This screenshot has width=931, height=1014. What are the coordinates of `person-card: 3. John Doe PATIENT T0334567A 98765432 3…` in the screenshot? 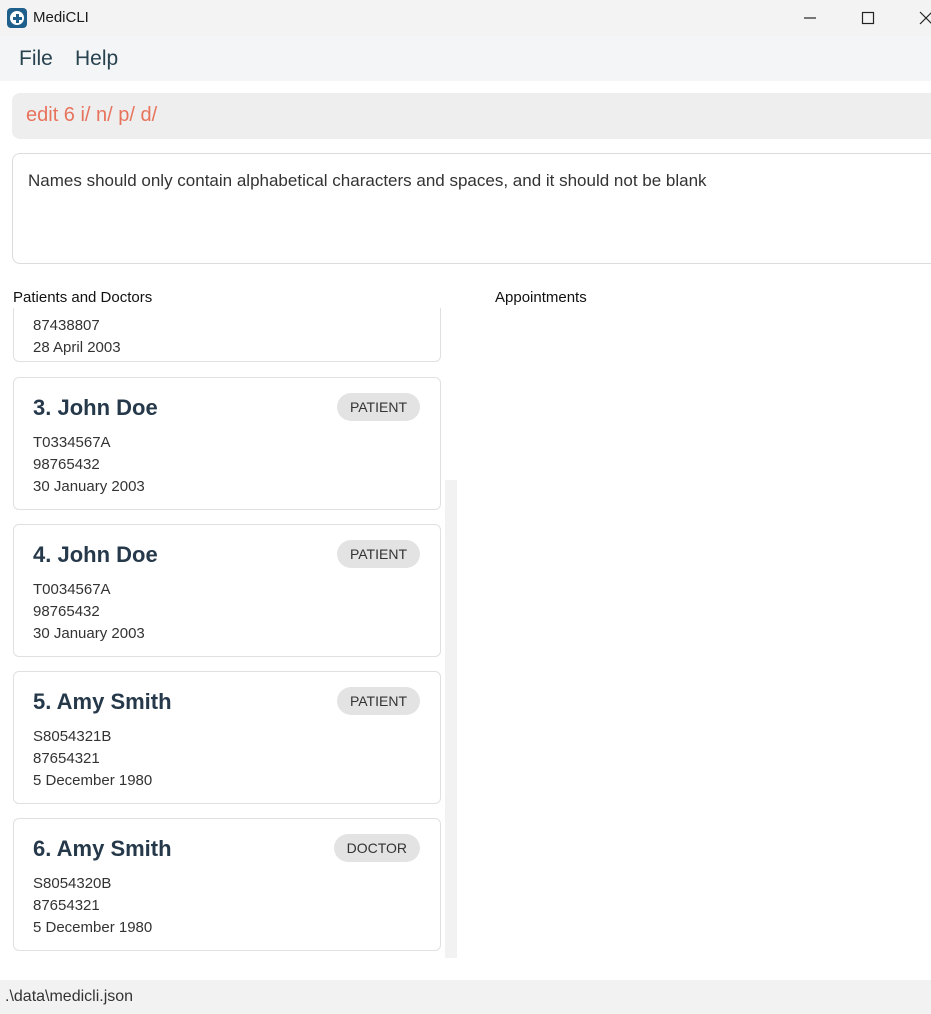 It's located at (227, 443).